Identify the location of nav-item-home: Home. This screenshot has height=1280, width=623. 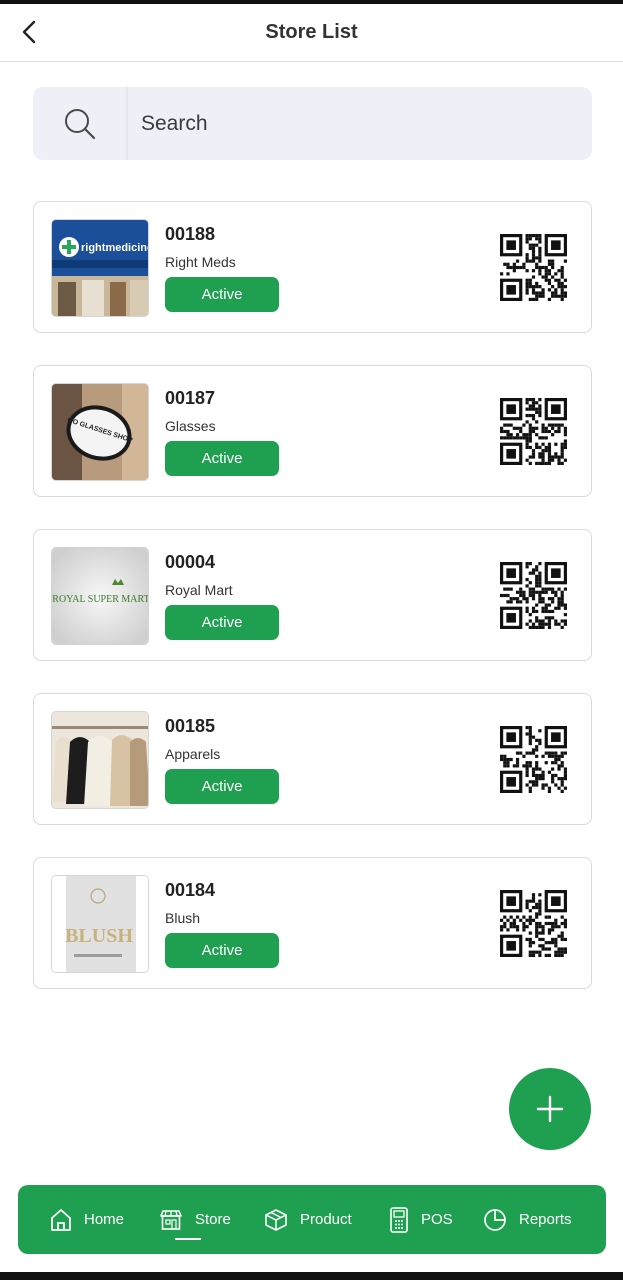
(87, 1219).